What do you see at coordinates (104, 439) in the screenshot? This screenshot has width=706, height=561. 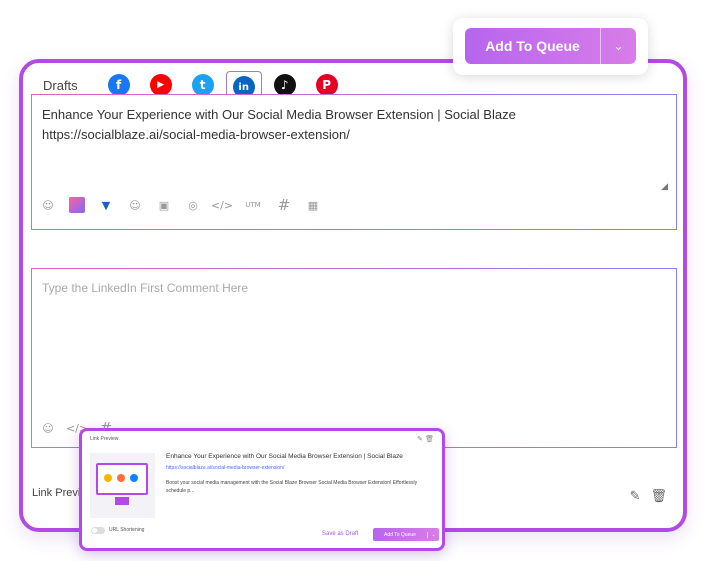 I see `link-preview-header: Link Preview` at bounding box center [104, 439].